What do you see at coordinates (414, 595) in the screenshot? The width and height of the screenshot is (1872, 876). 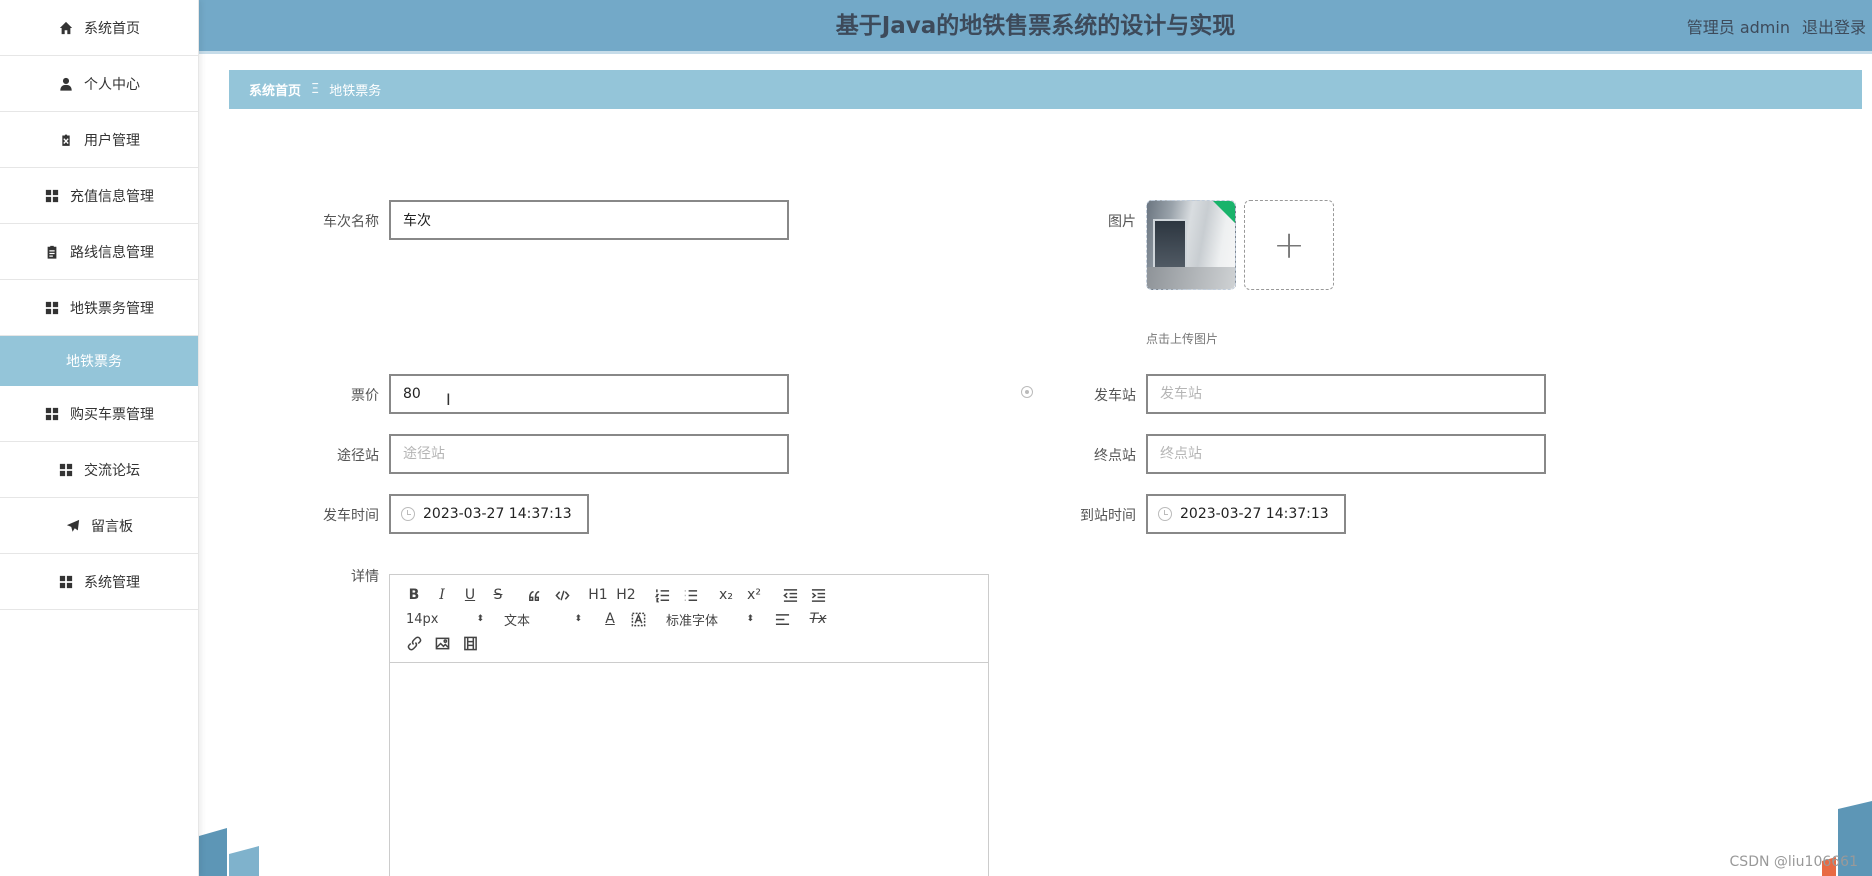 I see `bold-button: B` at bounding box center [414, 595].